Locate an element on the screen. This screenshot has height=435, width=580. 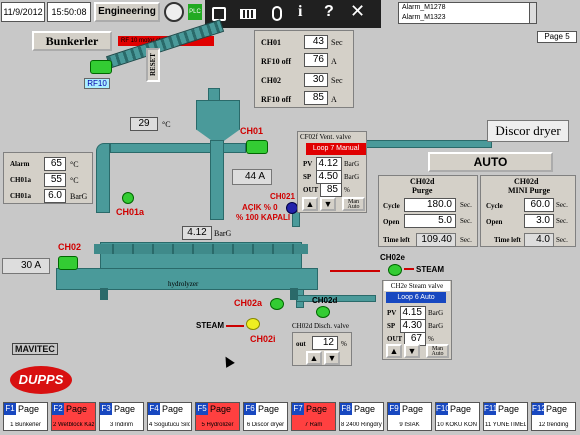
ch01a-valve-icon is located at coordinates (128, 198).